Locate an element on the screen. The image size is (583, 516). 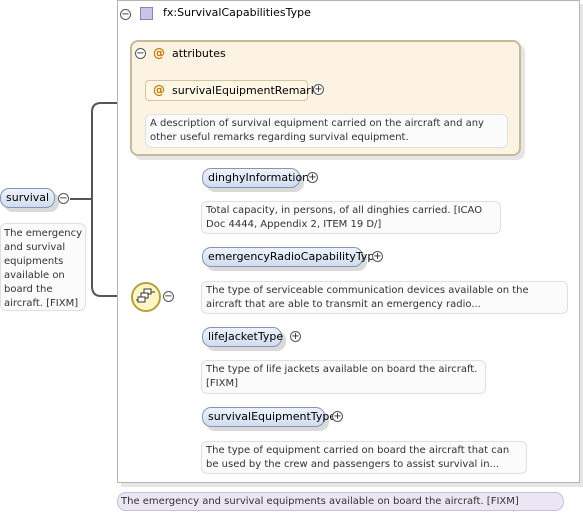
element-dinghy-information: dinghyInformation is located at coordinates (255, 178).